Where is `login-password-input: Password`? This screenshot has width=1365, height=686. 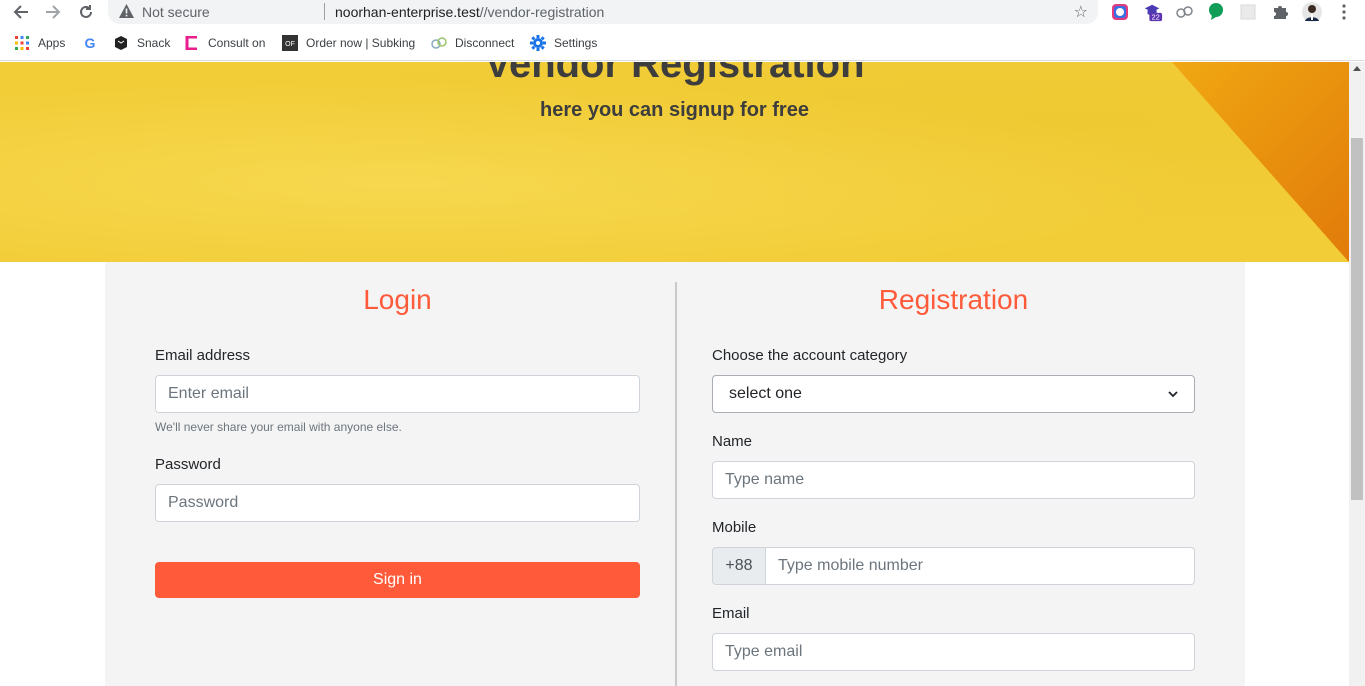 login-password-input: Password is located at coordinates (397, 503).